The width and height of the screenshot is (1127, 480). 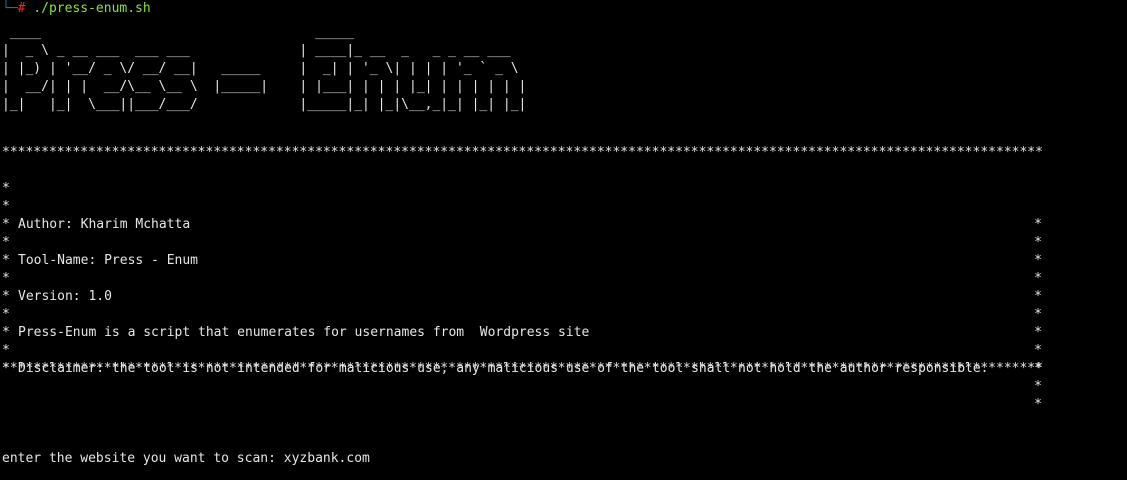 What do you see at coordinates (327, 458) in the screenshot?
I see `website-input-value: xyzbank.com` at bounding box center [327, 458].